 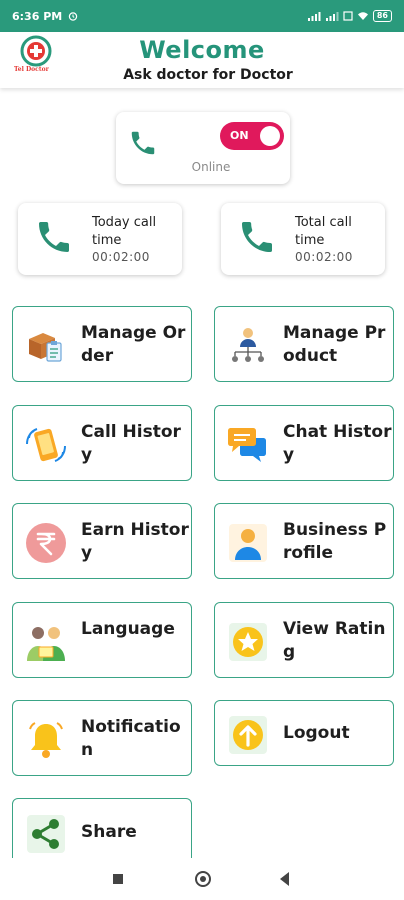 I want to click on status-bar: 6:36 PM 86, so click(x=202, y=16).